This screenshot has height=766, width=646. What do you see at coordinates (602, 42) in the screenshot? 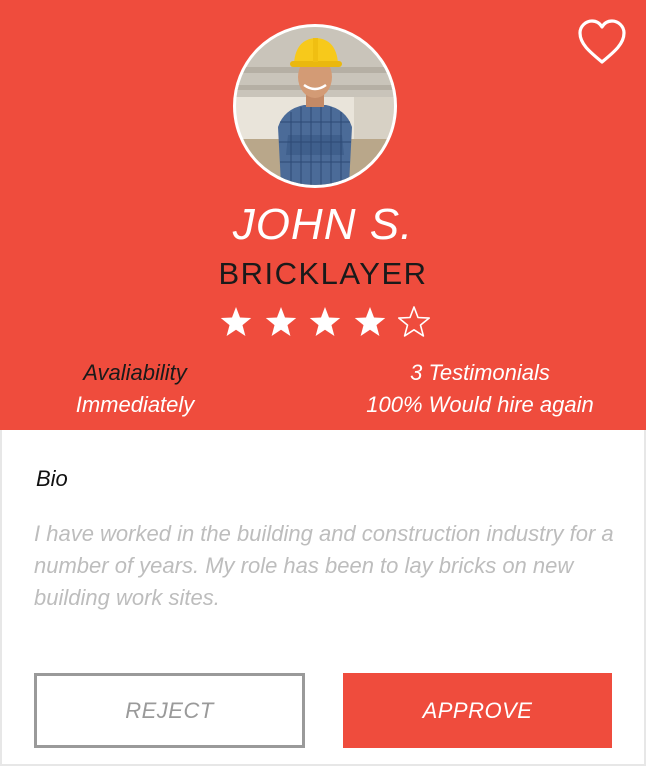
I see `heart-outline-icon` at bounding box center [602, 42].